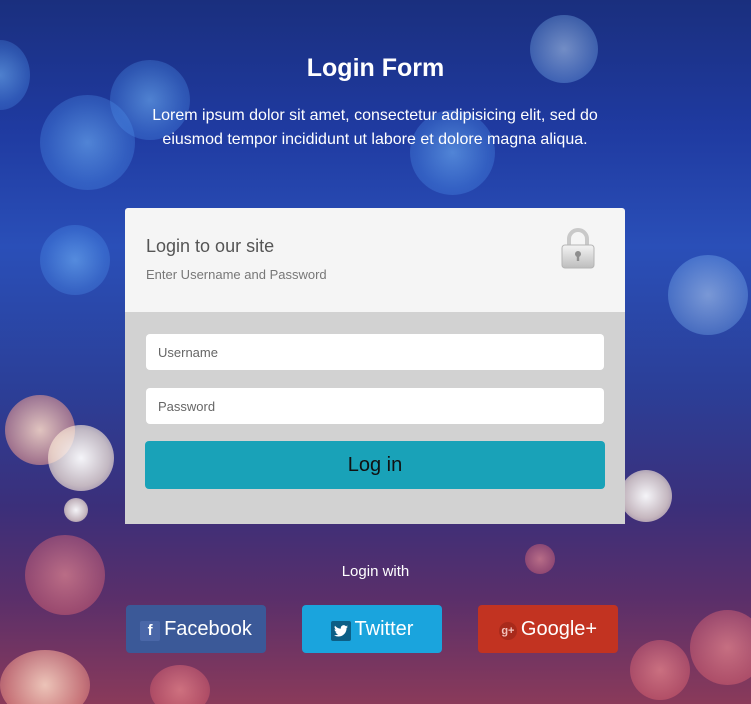 The width and height of the screenshot is (751, 704). Describe the element at coordinates (578, 248) in the screenshot. I see `lock-icon` at that location.